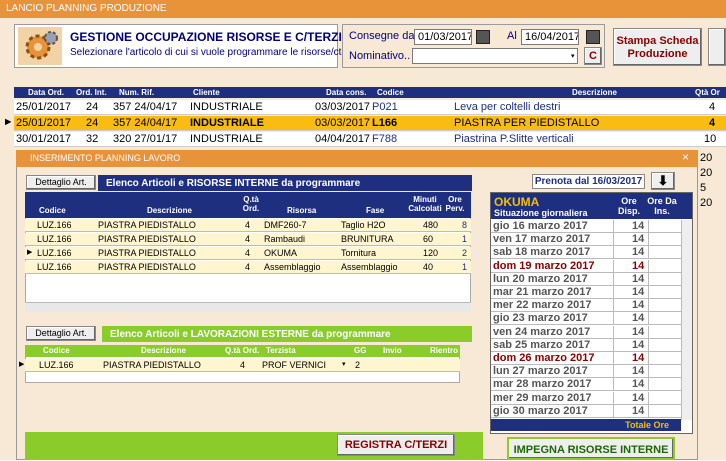 The image size is (726, 461). Describe the element at coordinates (550, 37) in the screenshot. I see `date-to-input: 16/04/2017` at that location.